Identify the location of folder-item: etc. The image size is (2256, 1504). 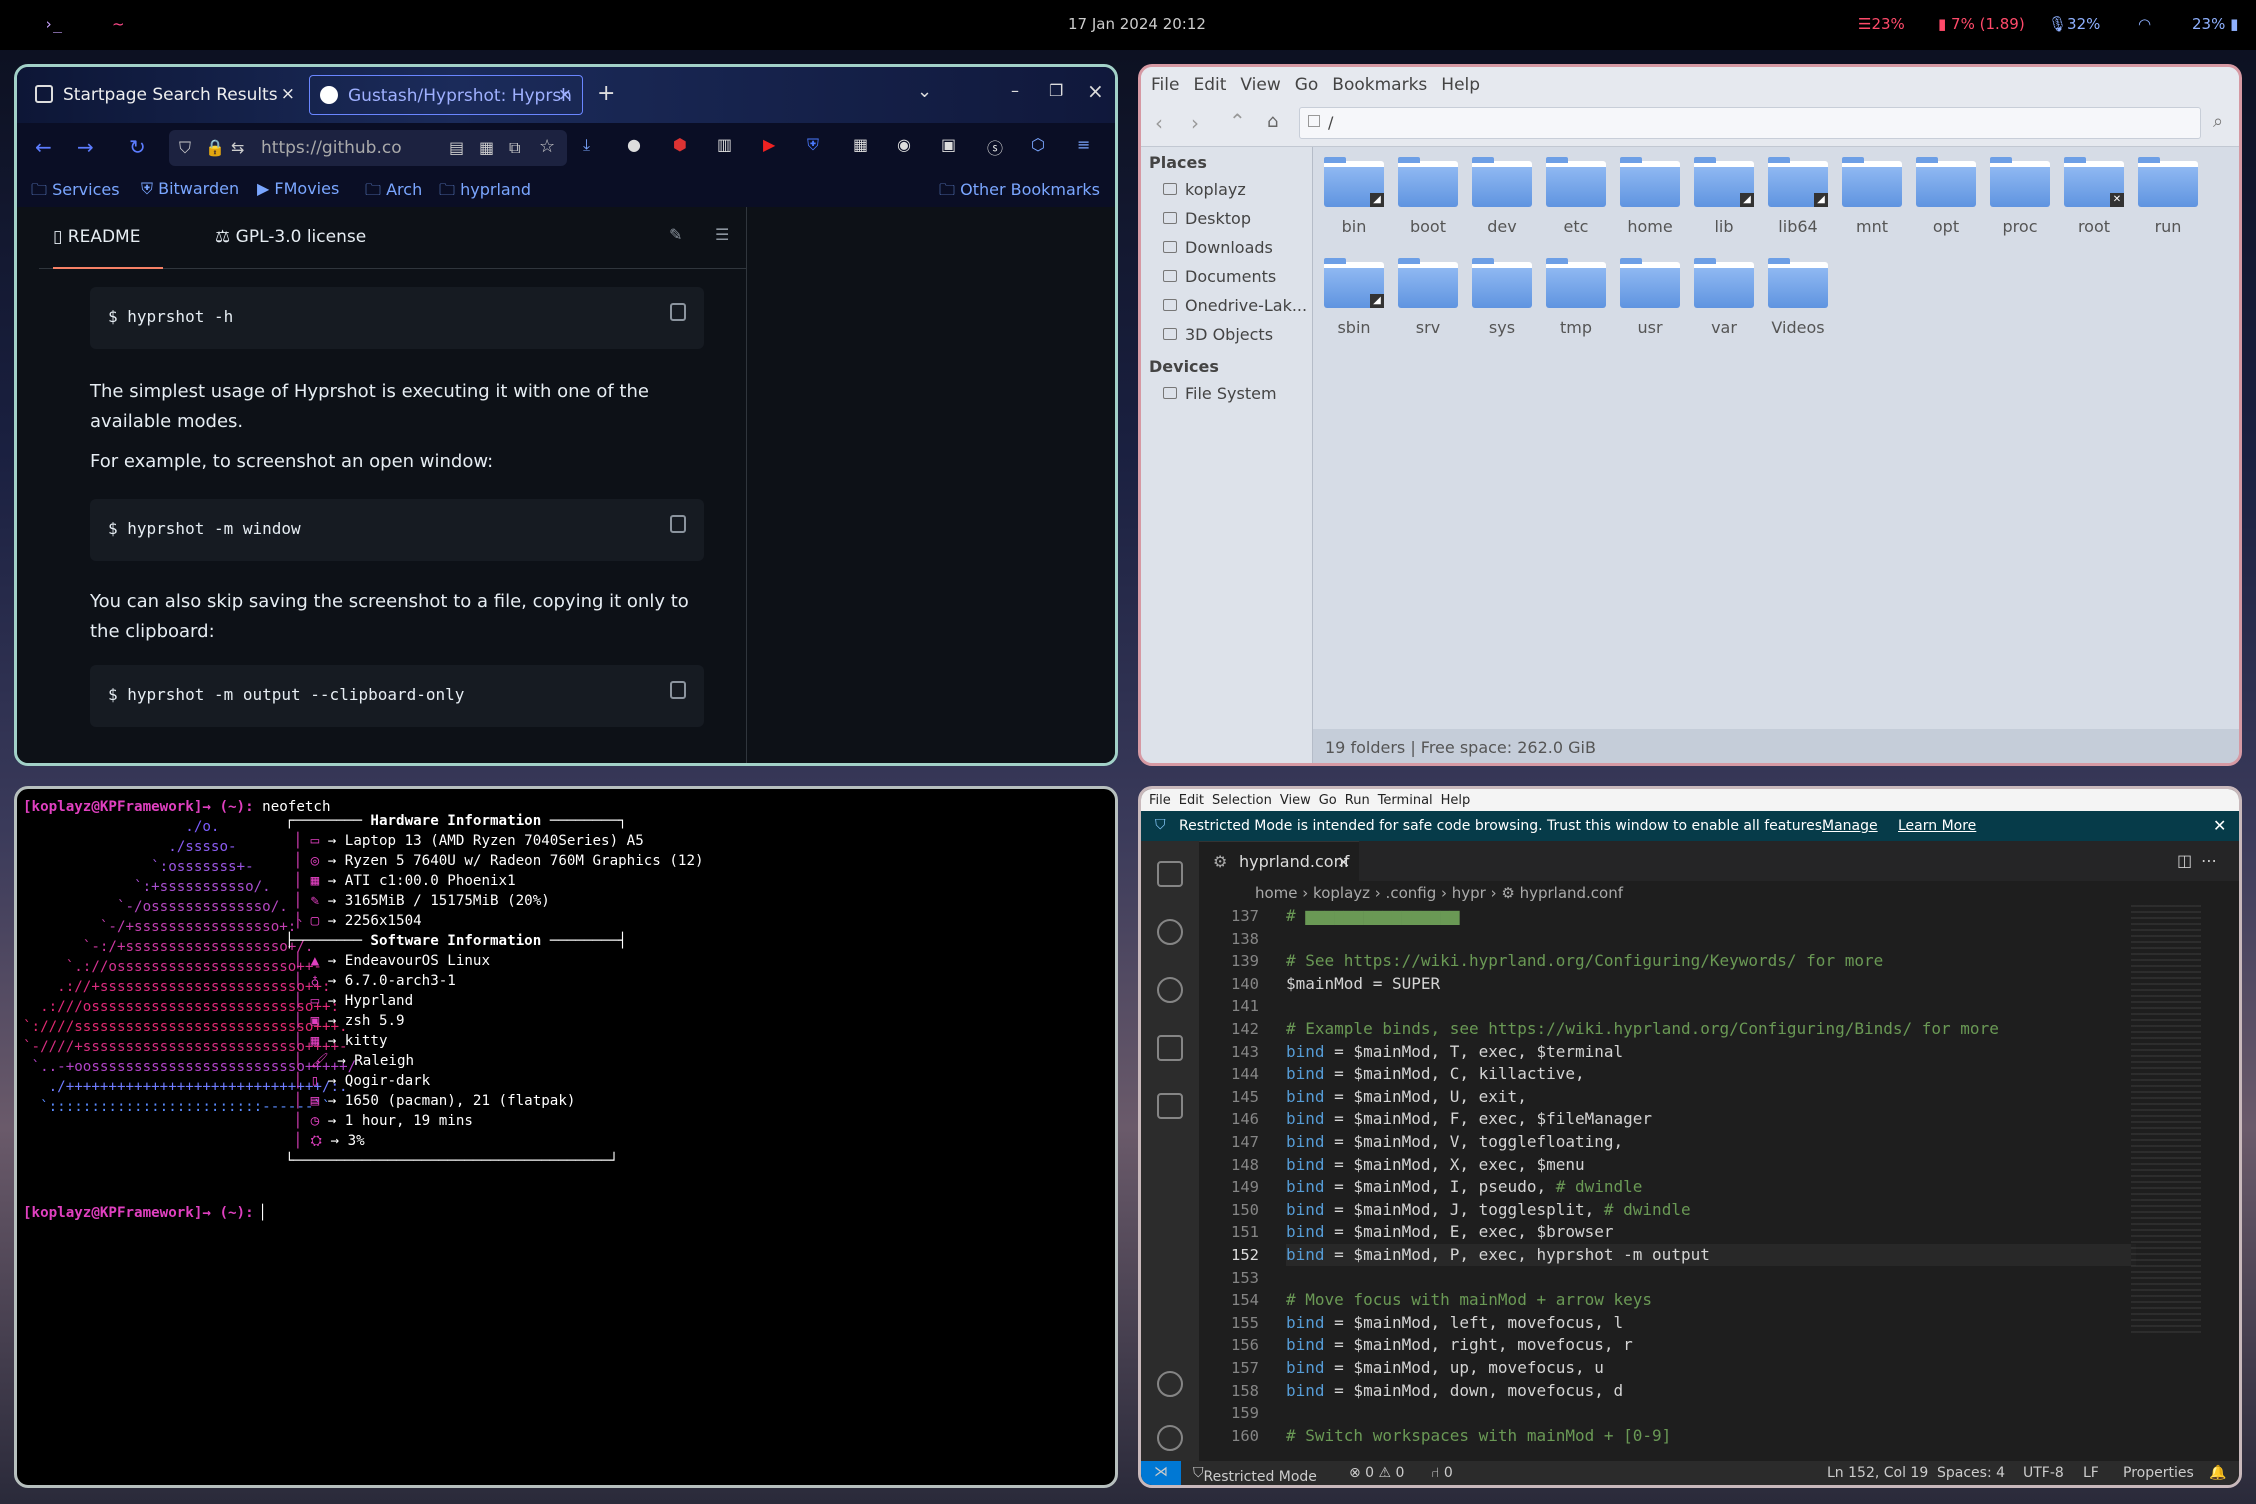
(1576, 196).